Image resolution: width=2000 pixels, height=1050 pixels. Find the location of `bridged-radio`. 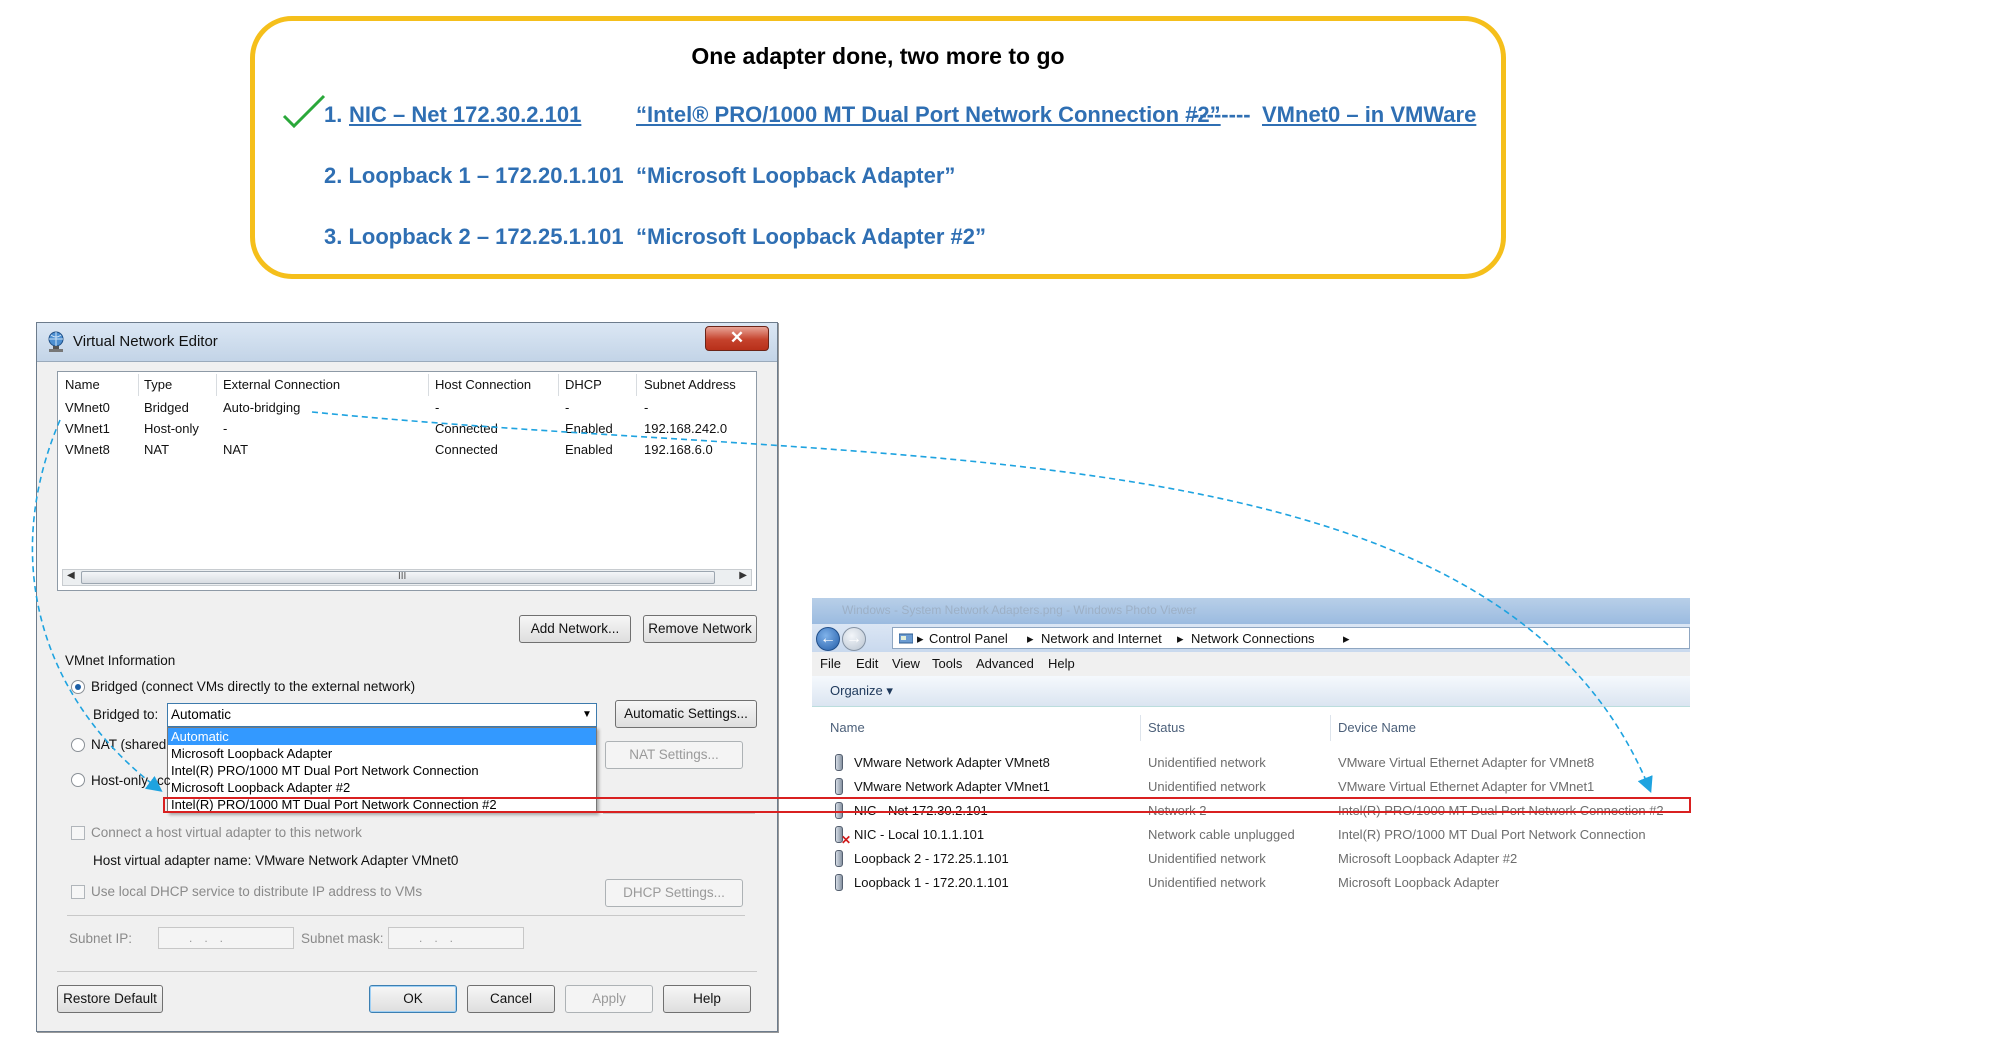

bridged-radio is located at coordinates (78, 687).